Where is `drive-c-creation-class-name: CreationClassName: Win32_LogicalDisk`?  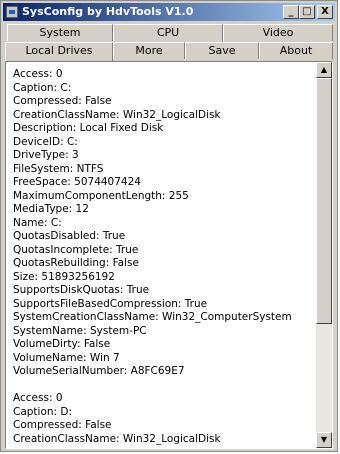
drive-c-creation-class-name: CreationClassName: Win32_LogicalDisk is located at coordinates (117, 114).